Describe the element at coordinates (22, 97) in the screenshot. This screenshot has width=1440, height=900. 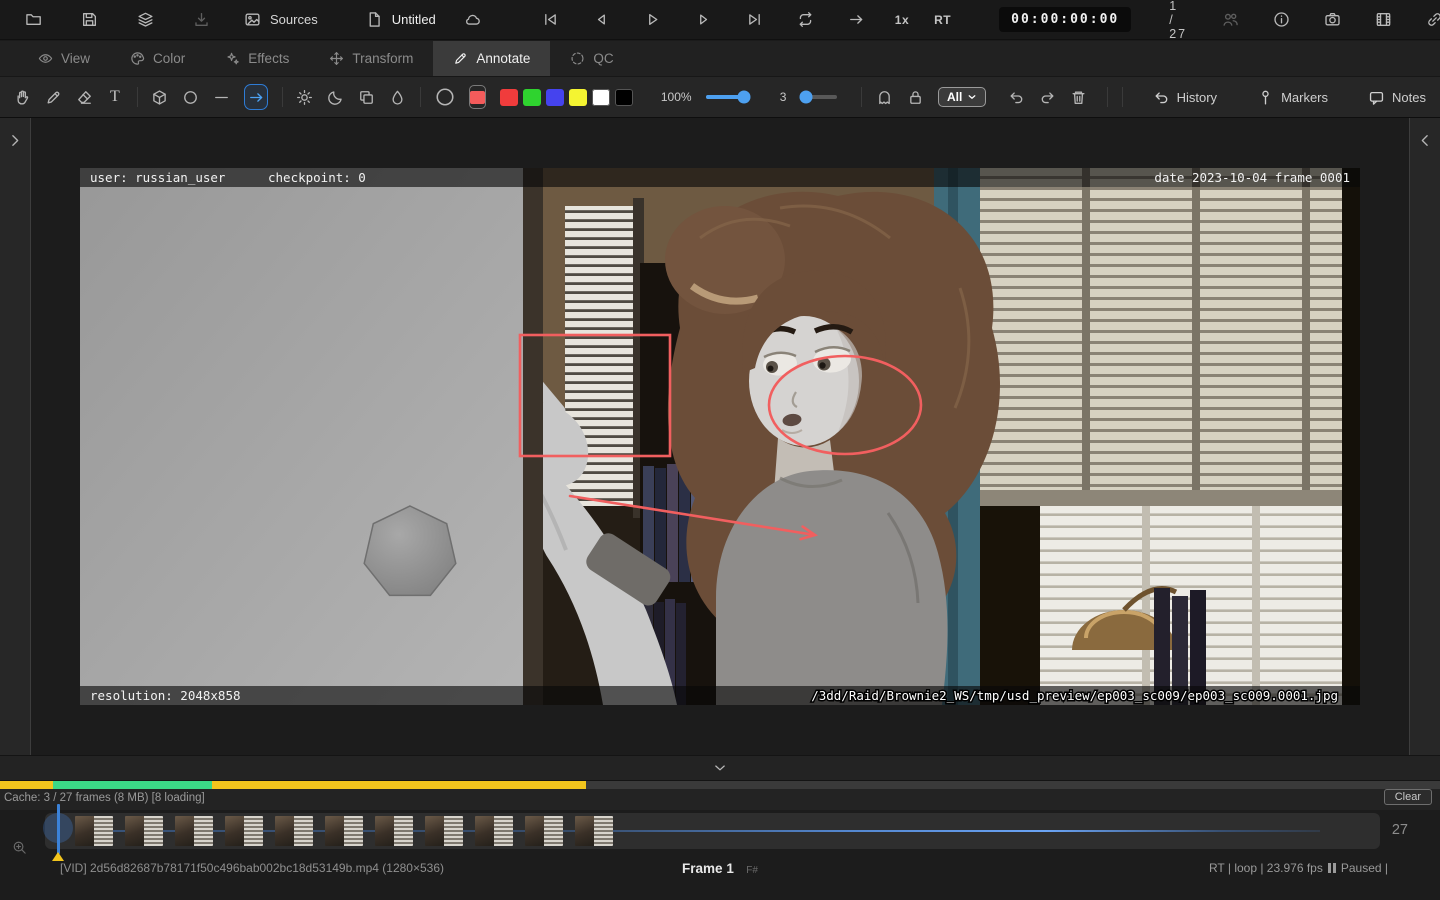
I see `pan-tool-button` at that location.